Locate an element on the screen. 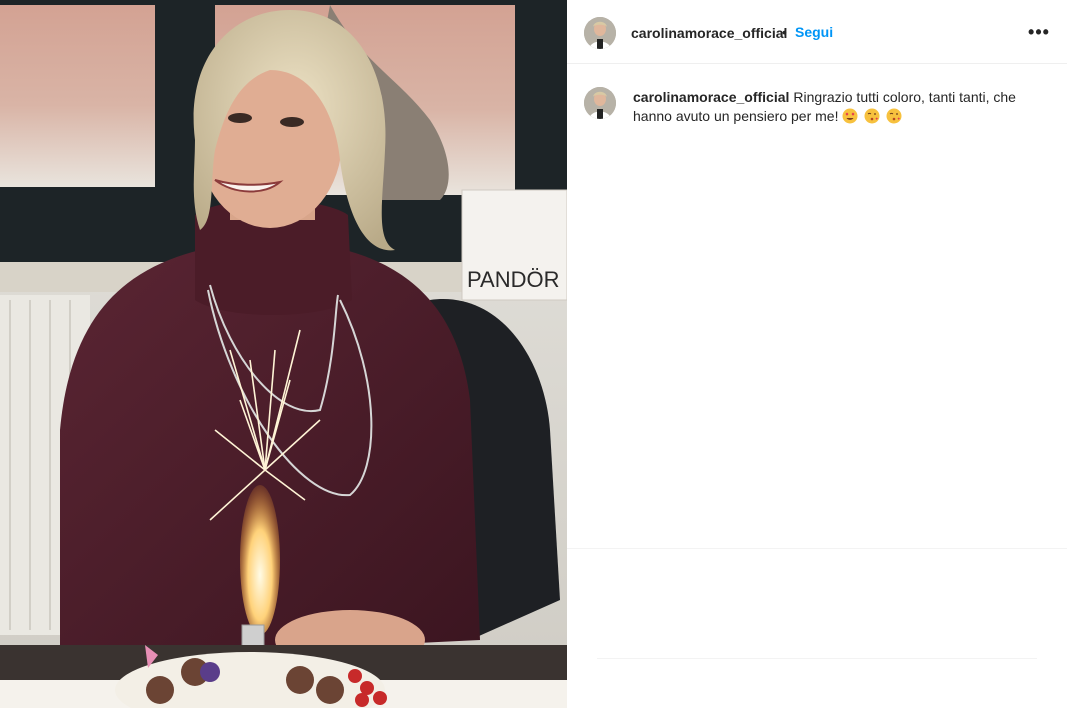  caption-avatar is located at coordinates (600, 103).